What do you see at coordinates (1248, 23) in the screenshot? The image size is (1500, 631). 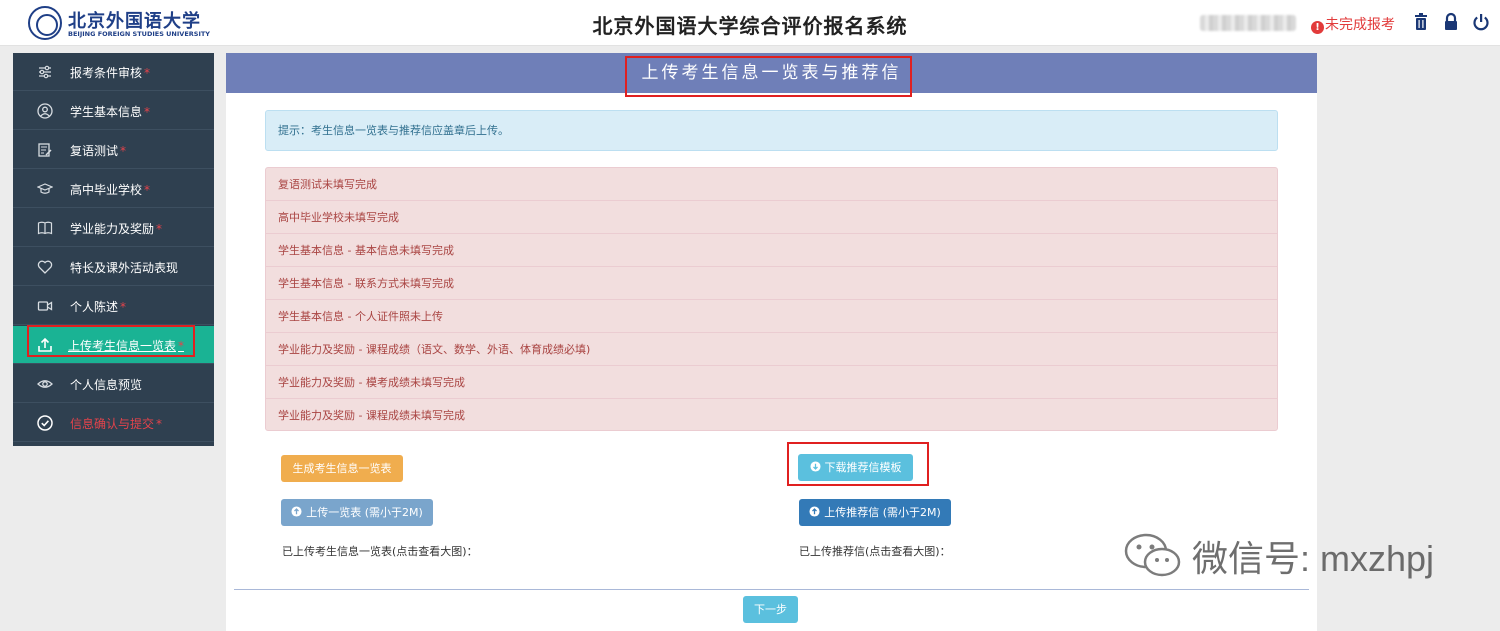 I see `username-blurred` at bounding box center [1248, 23].